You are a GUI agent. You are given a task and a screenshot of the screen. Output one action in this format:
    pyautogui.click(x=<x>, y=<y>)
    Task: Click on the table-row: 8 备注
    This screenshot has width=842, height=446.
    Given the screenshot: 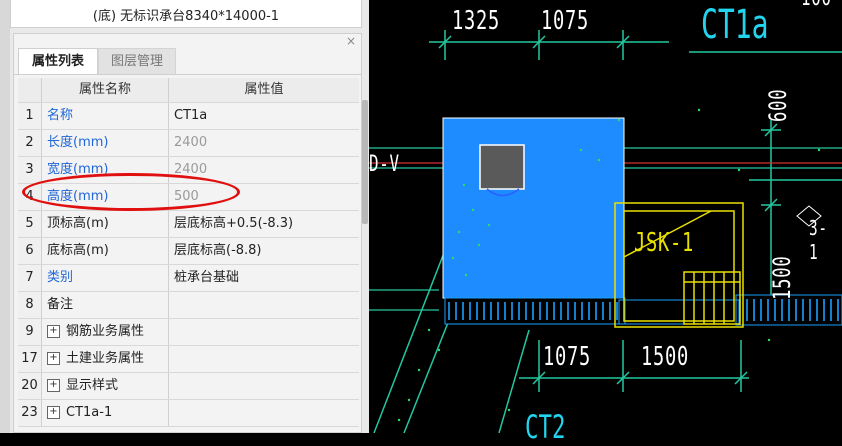 What is the action you would take?
    pyautogui.click(x=188, y=305)
    